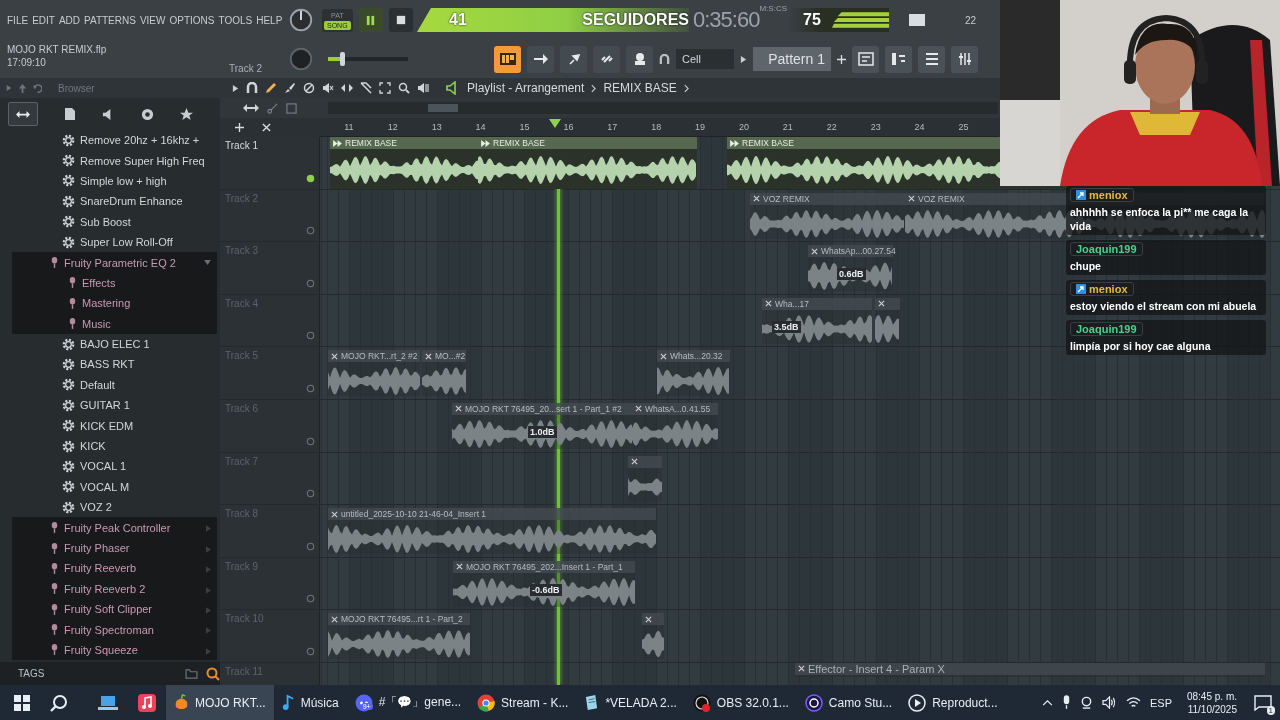  What do you see at coordinates (114, 507) in the screenshot?
I see `browser-item: VOZ 2` at bounding box center [114, 507].